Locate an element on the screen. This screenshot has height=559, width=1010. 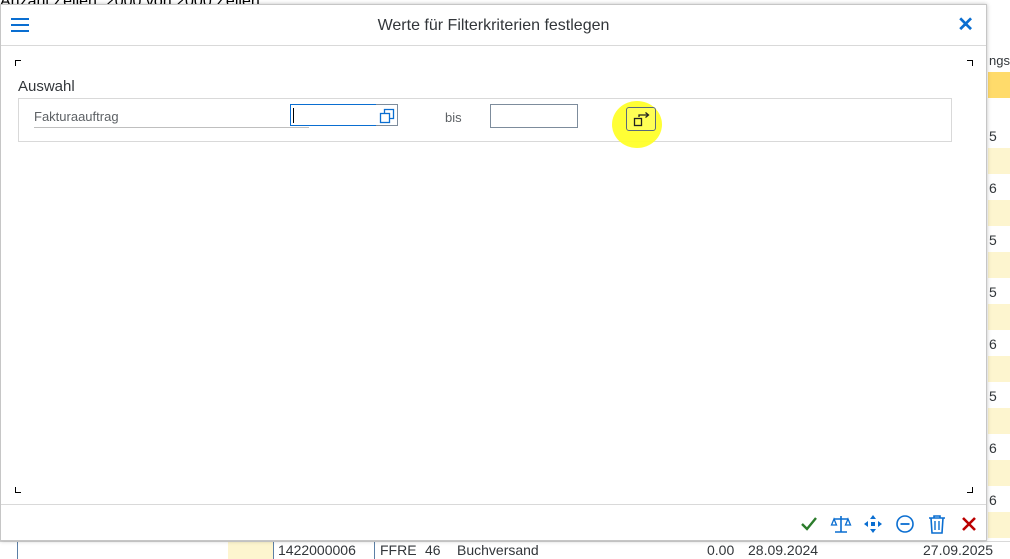
background-cell-desc: Buchversand is located at coordinates (498, 550).